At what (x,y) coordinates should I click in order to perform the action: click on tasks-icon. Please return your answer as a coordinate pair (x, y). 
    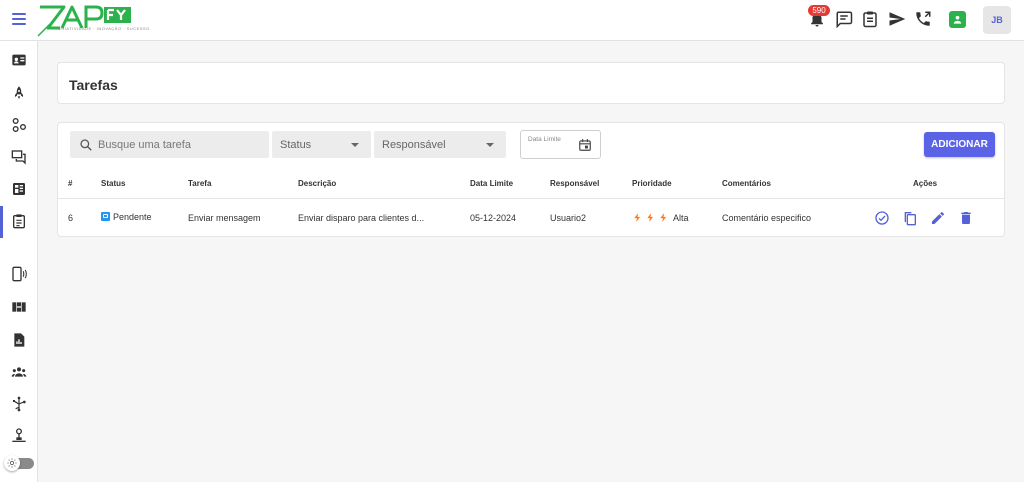
    Looking at the image, I should click on (19, 221).